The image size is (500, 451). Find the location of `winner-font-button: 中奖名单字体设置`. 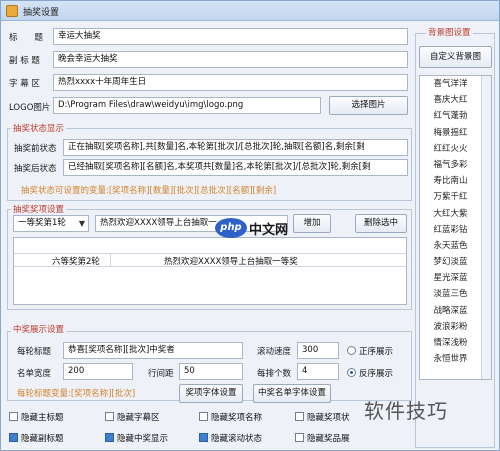

winner-font-button: 中奖名单字体设置 is located at coordinates (292, 393).